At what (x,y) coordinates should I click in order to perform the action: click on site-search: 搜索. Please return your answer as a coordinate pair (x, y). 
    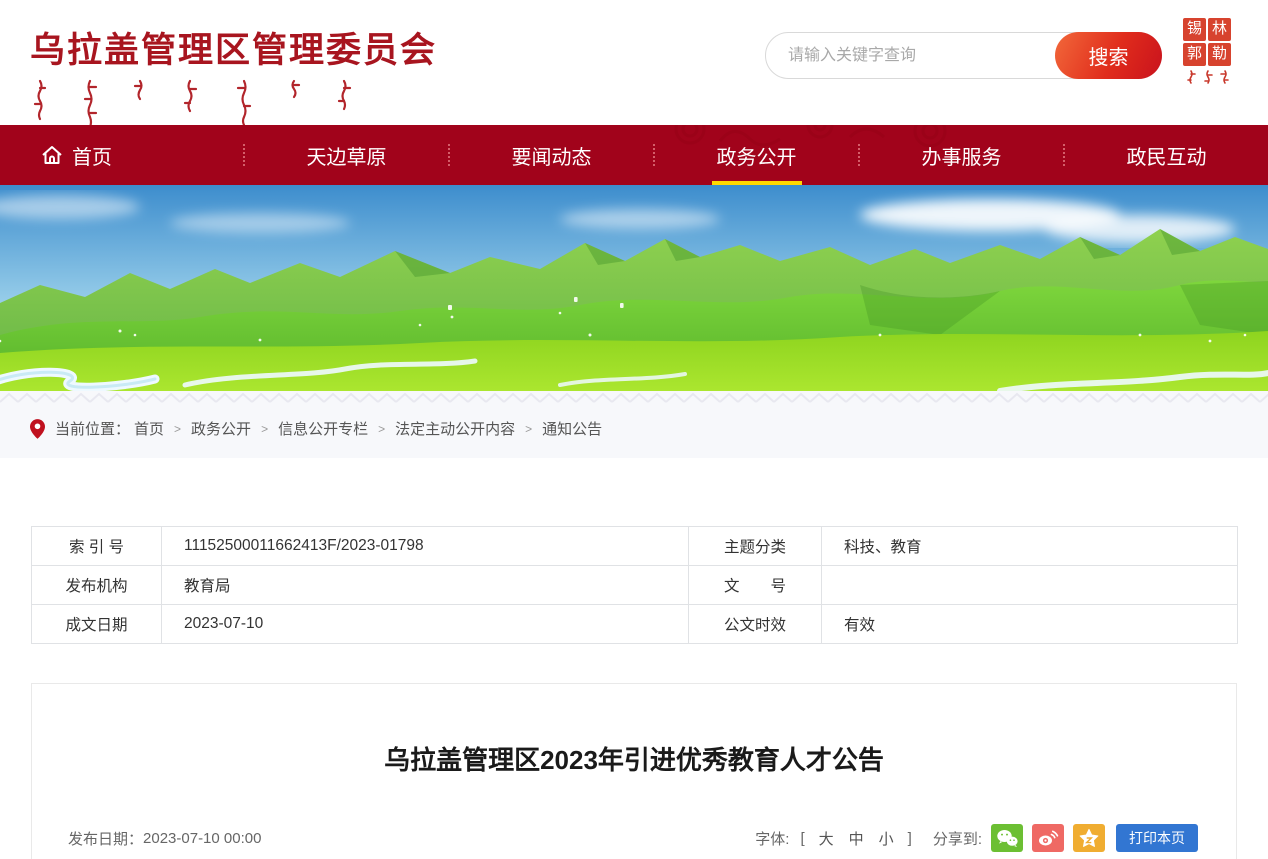
    Looking at the image, I should click on (963, 55).